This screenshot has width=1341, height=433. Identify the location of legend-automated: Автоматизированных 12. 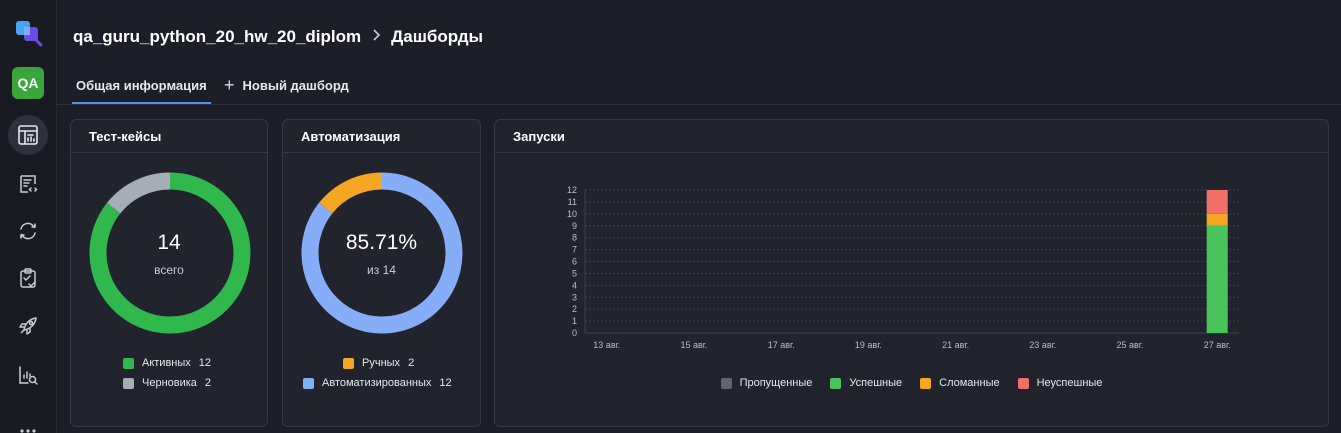
(377, 383).